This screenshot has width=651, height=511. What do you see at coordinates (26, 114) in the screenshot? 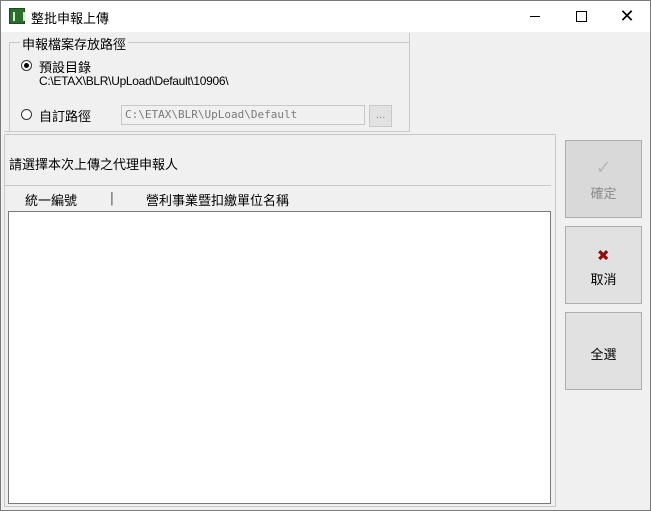
I see `custom-path-radio` at bounding box center [26, 114].